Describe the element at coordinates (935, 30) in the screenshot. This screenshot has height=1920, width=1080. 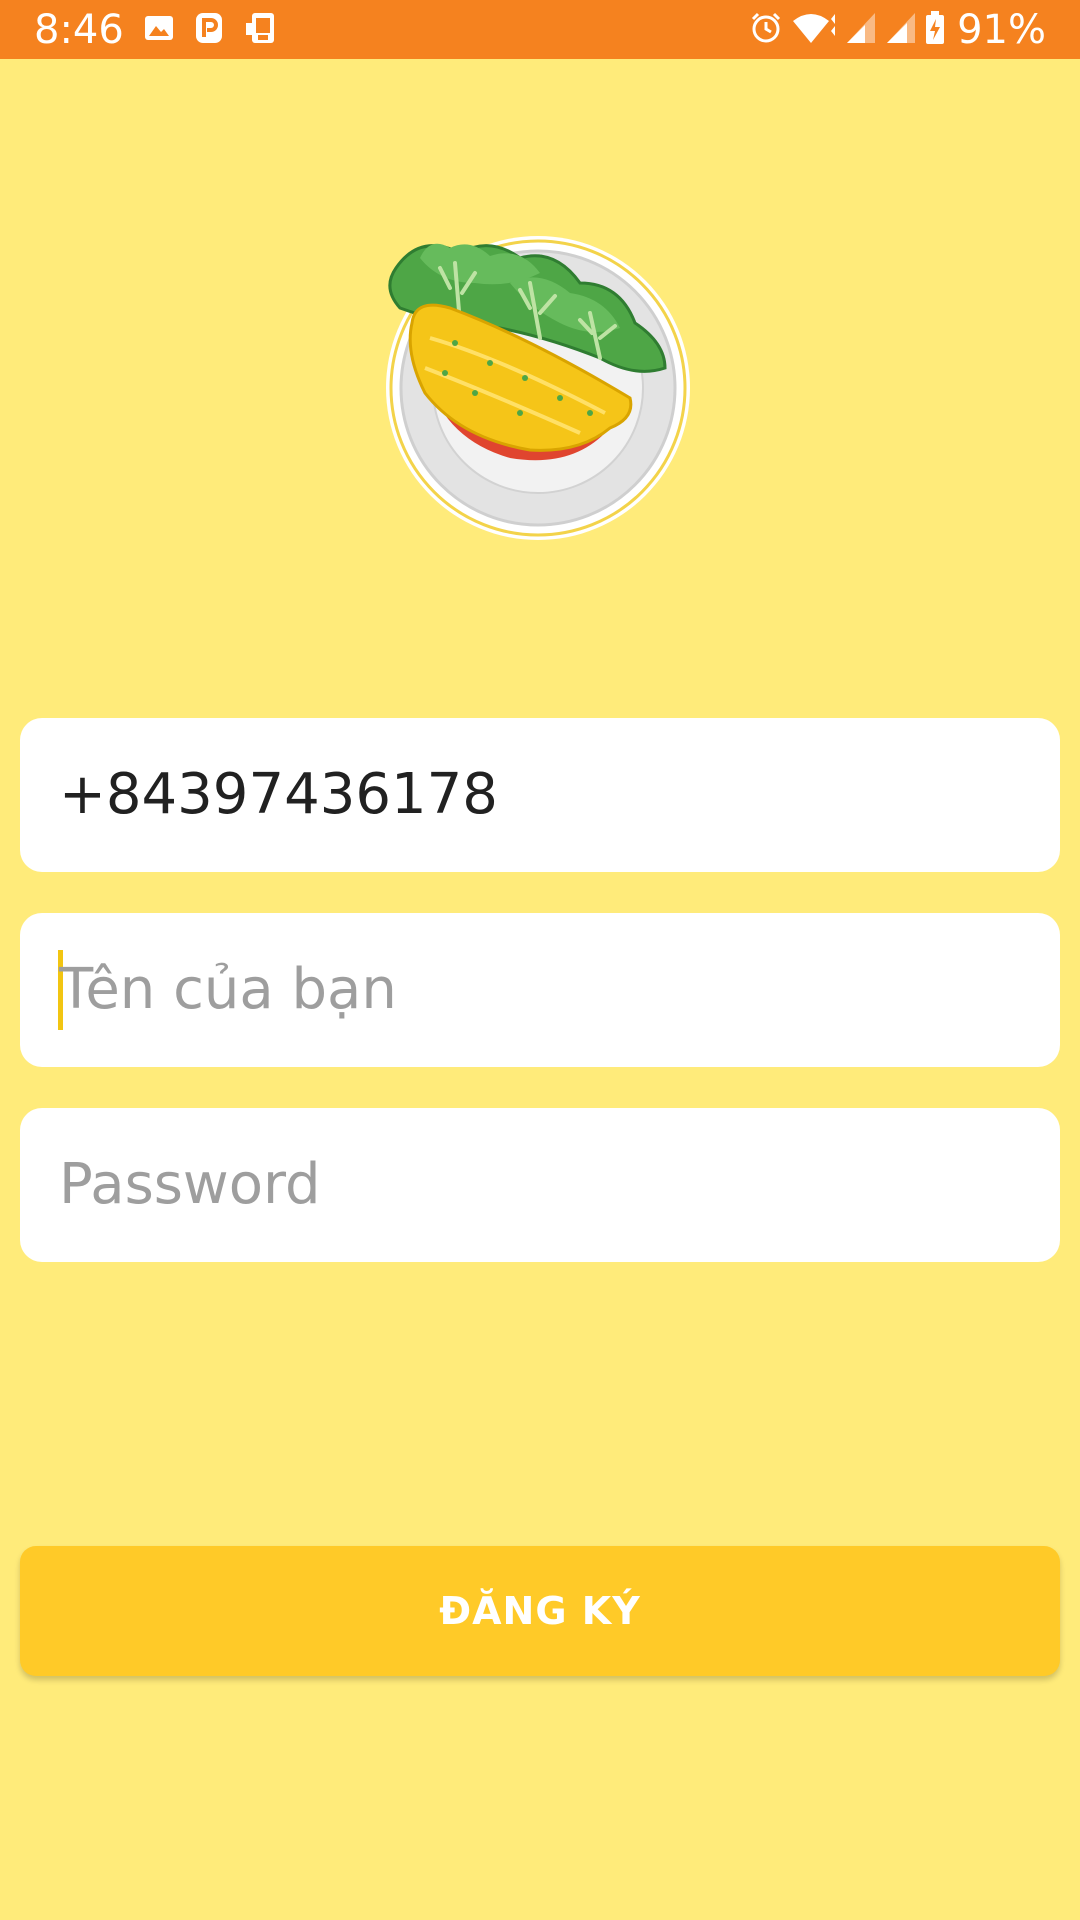
I see `battery-charging-icon` at that location.